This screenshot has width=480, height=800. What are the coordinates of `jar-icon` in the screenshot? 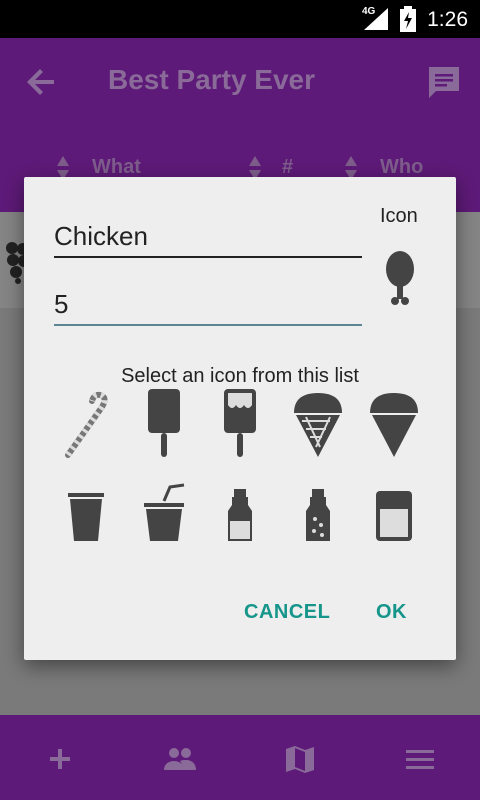 It's located at (394, 515).